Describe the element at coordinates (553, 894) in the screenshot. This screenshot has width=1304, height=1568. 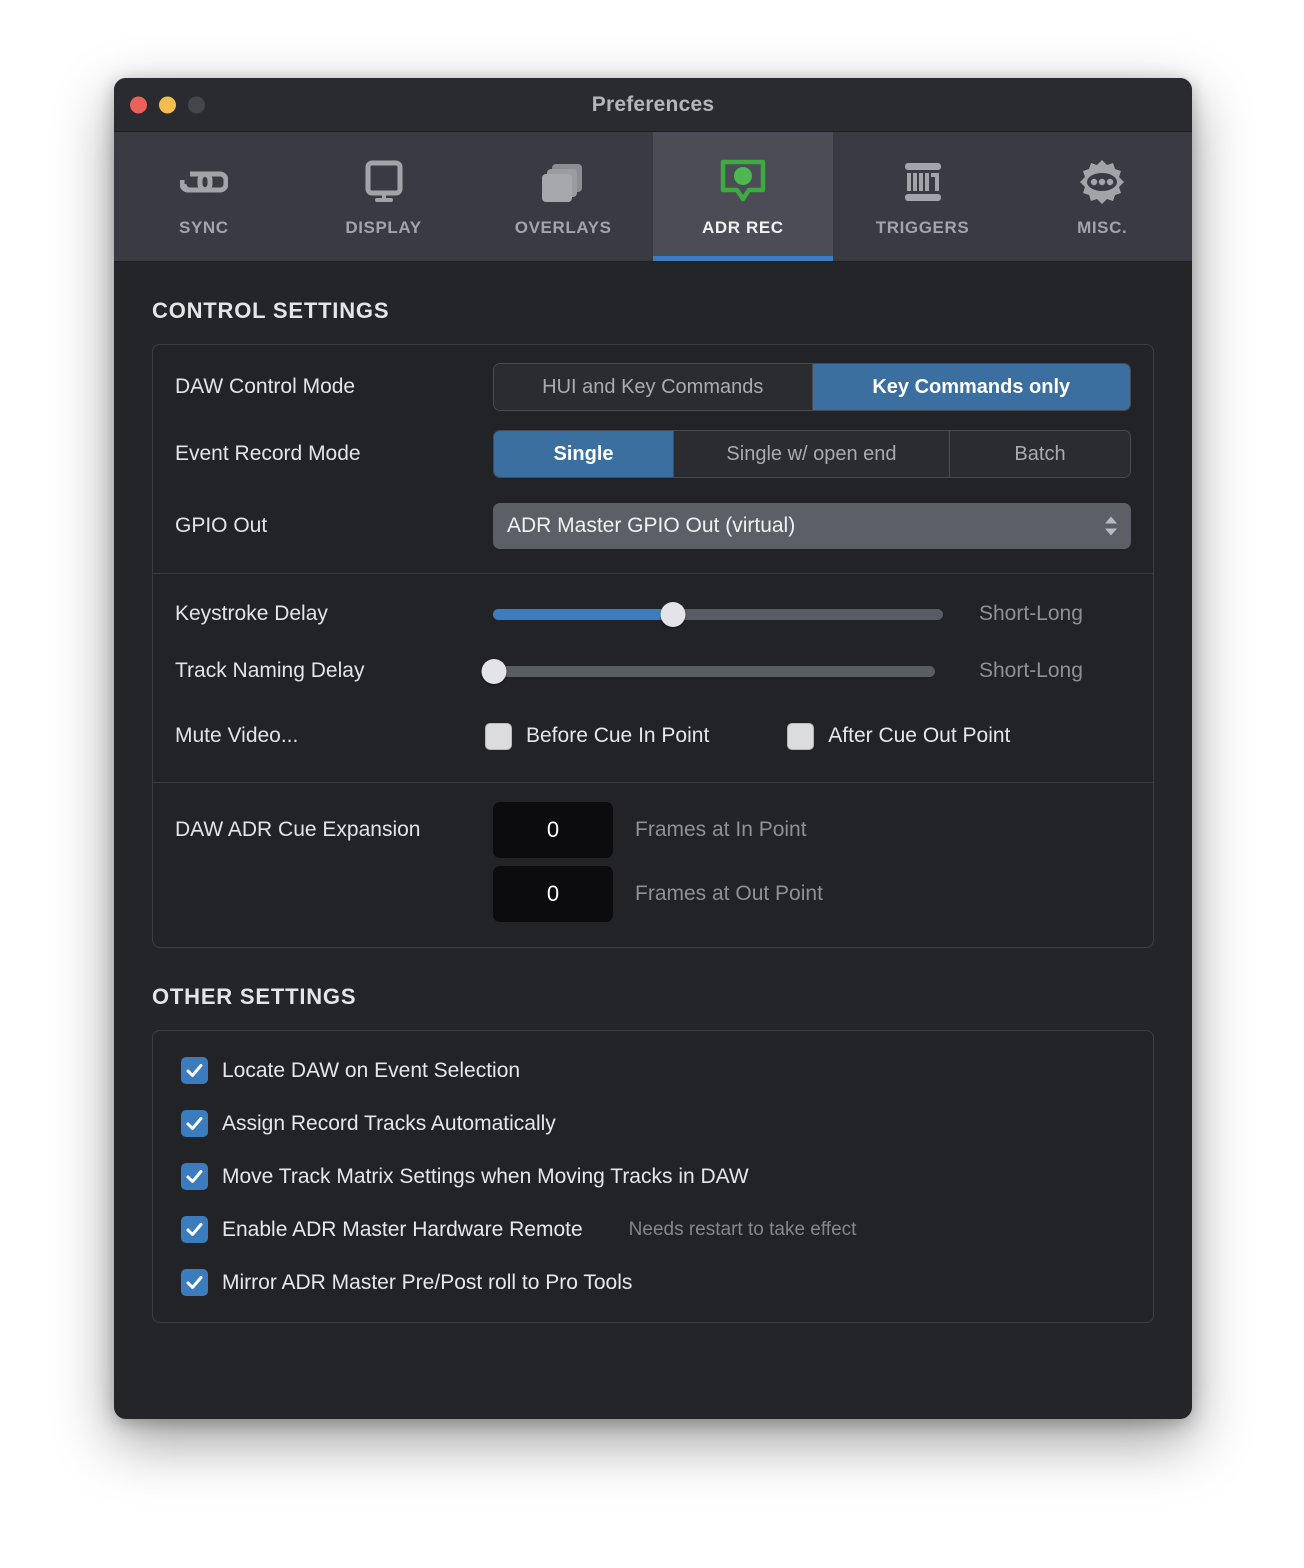
I see `frames-at-out-point-input: 0` at that location.